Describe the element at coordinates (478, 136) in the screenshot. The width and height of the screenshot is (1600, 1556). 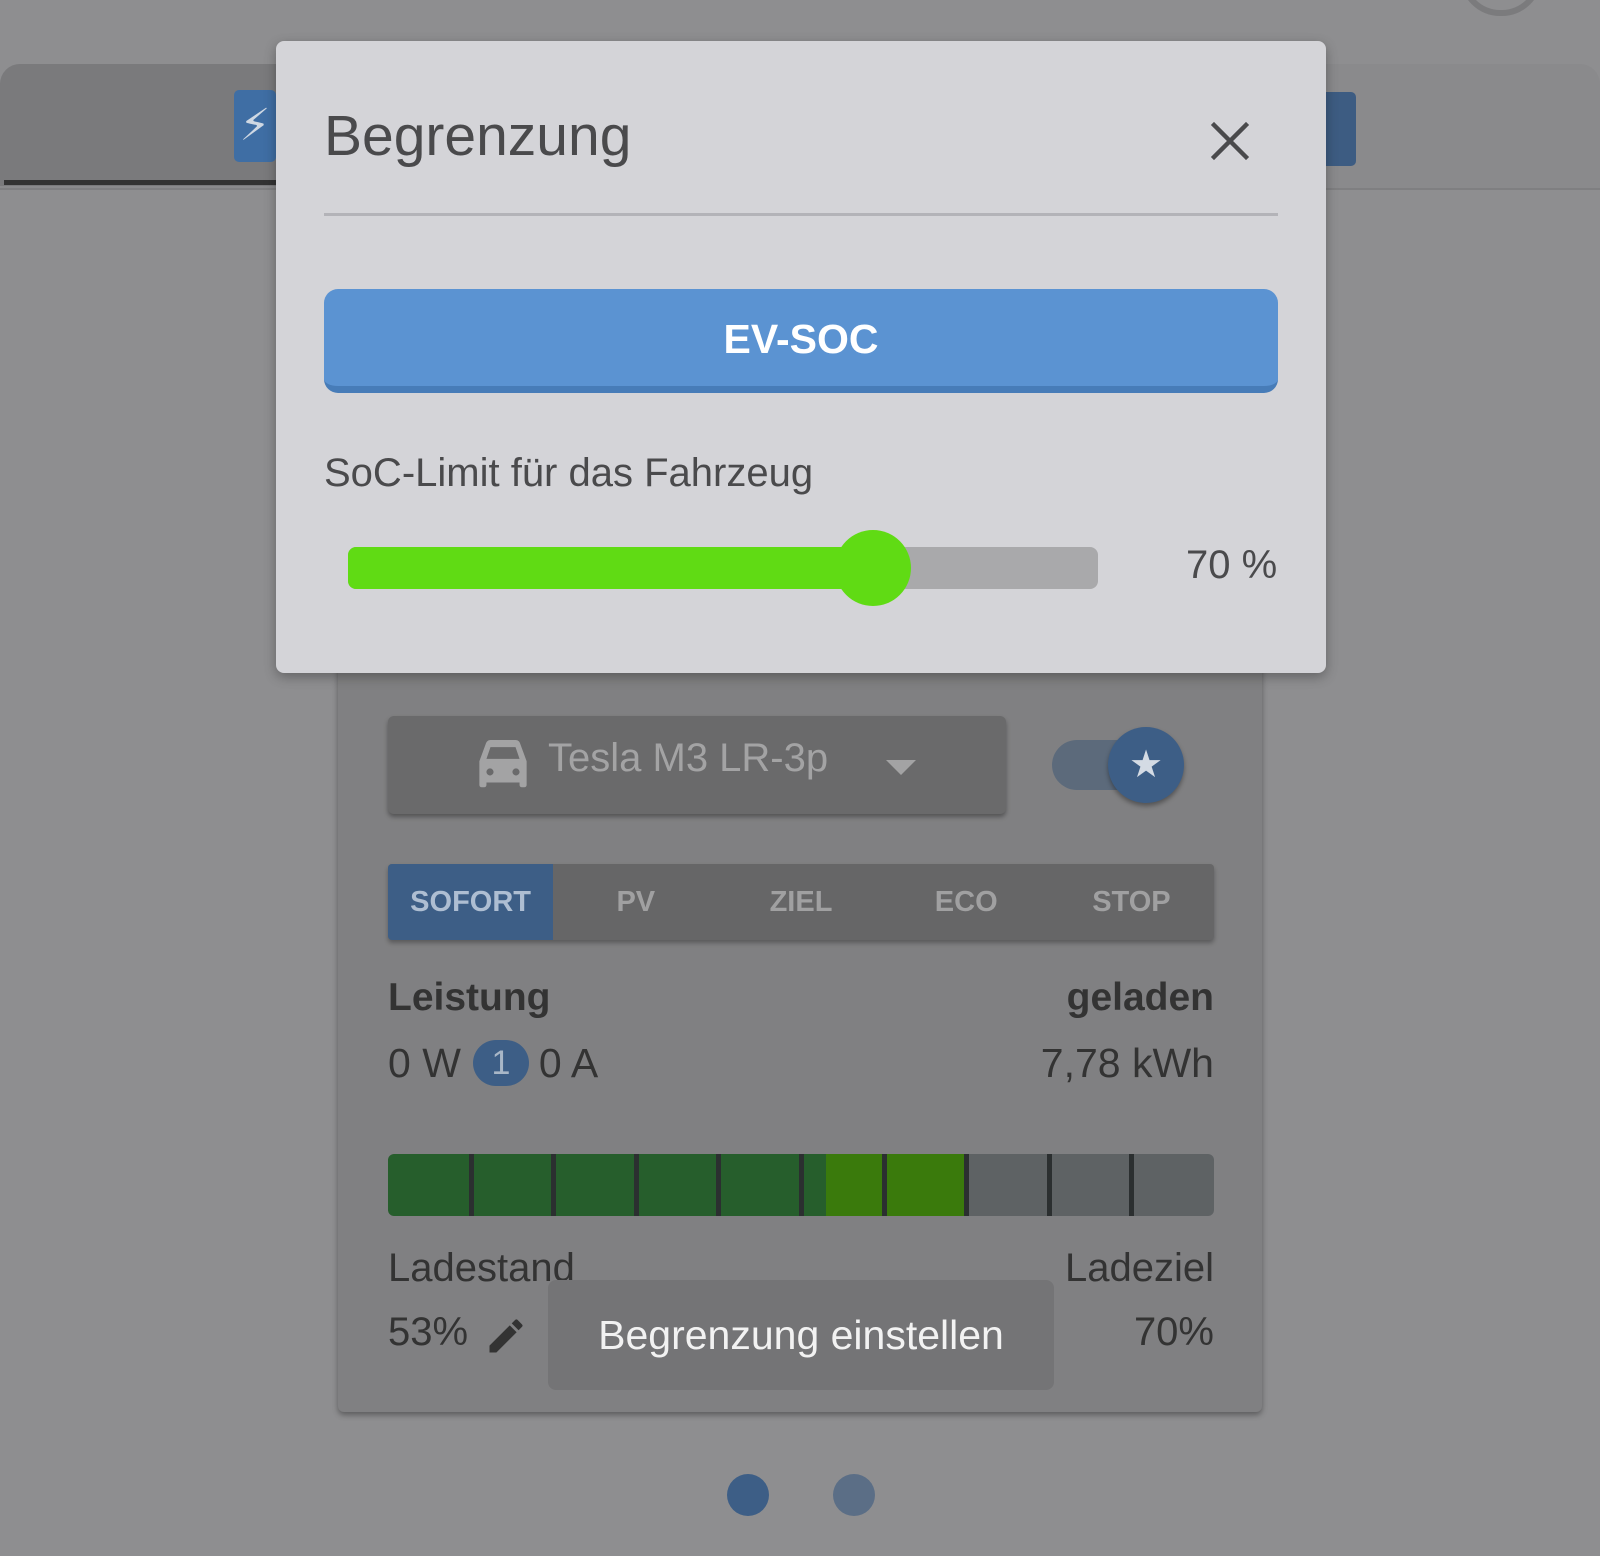
I see `dialog-title: Begrenzung` at that location.